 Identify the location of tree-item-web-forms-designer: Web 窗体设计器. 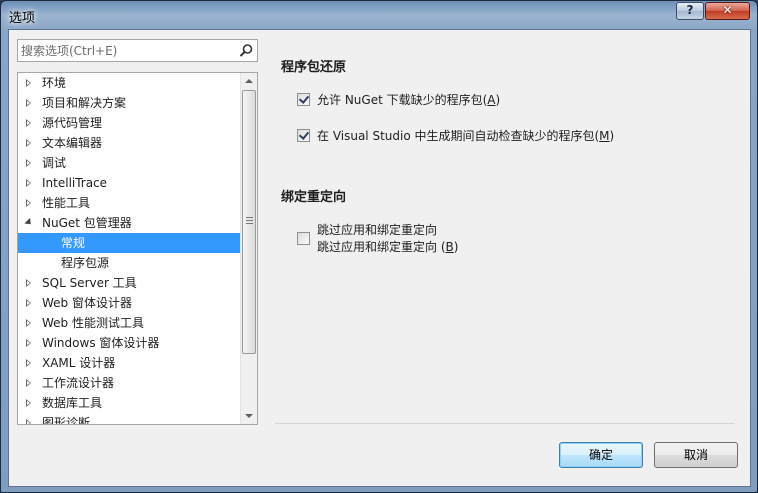
(129, 303).